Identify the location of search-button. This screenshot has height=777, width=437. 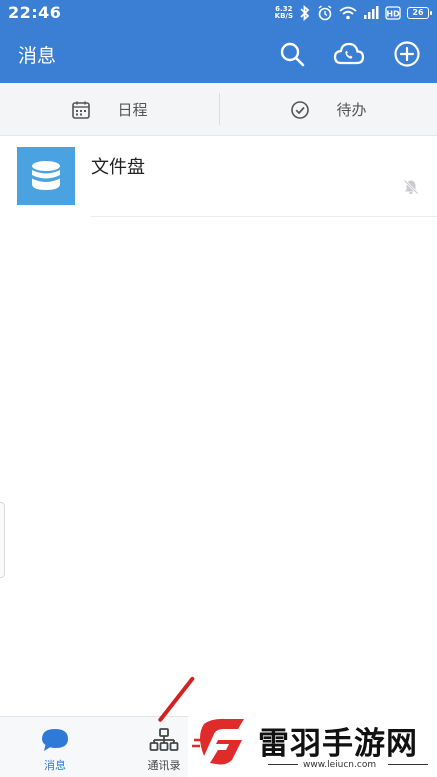
(292, 54).